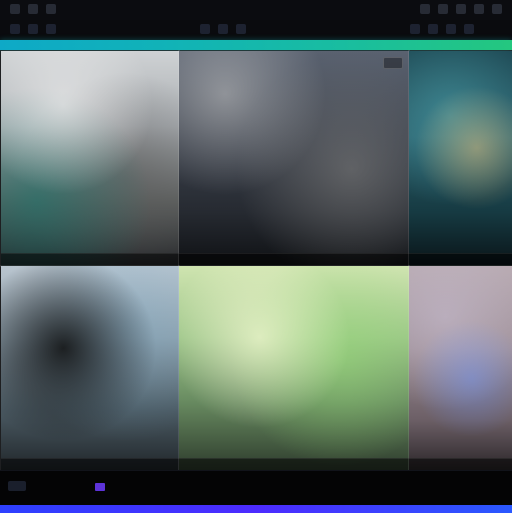  Describe the element at coordinates (256, 30) in the screenshot. I see `secondary-toolbar` at that location.